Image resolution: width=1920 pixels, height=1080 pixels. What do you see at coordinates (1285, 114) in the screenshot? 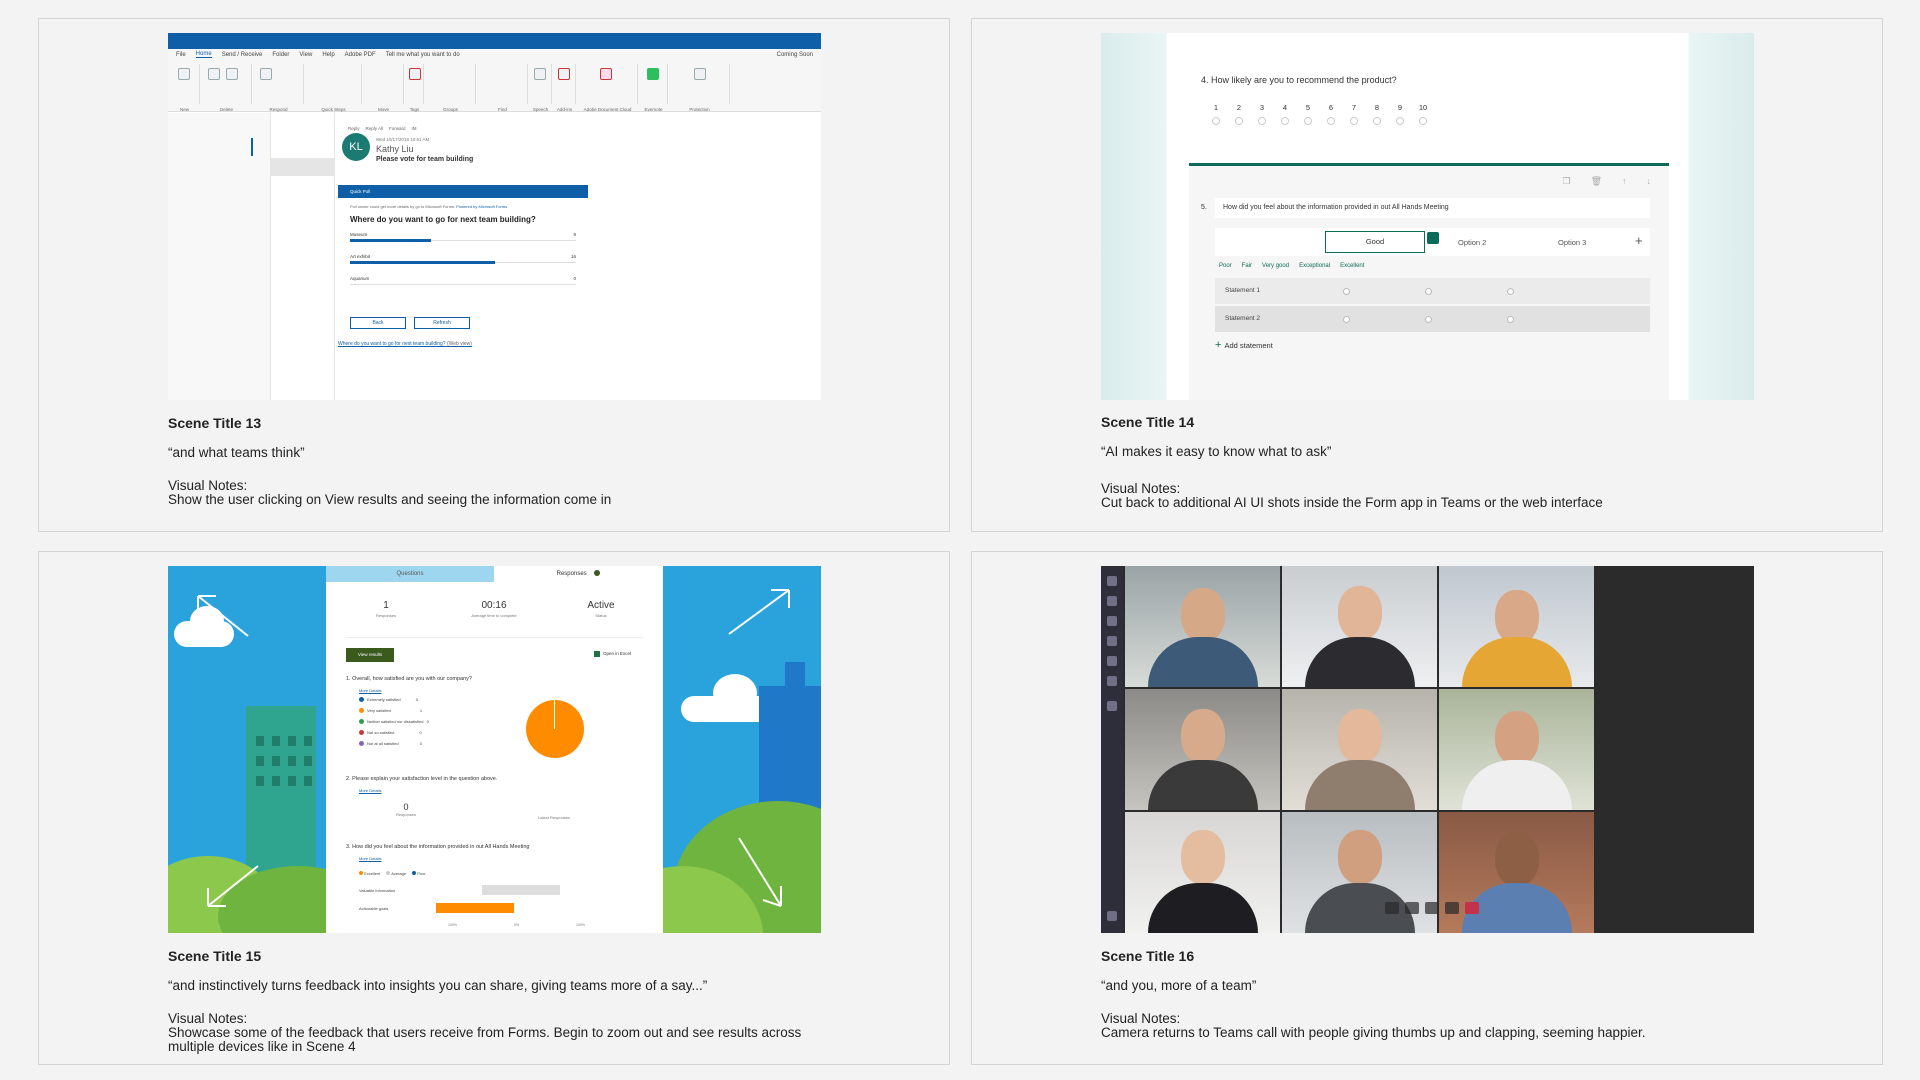
I see `scale-option: 4` at bounding box center [1285, 114].